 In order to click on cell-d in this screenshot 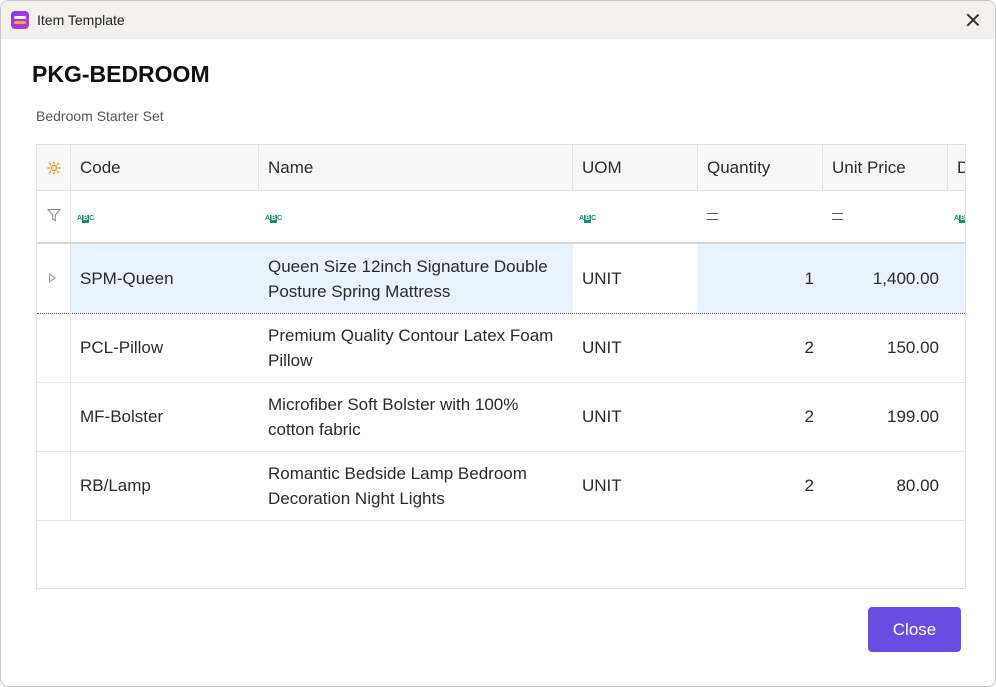, I will do `click(956, 278)`.